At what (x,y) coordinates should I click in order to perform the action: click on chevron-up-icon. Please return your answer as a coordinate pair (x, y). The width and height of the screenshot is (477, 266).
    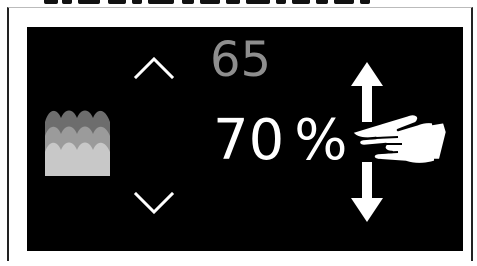
    Looking at the image, I should click on (154, 68).